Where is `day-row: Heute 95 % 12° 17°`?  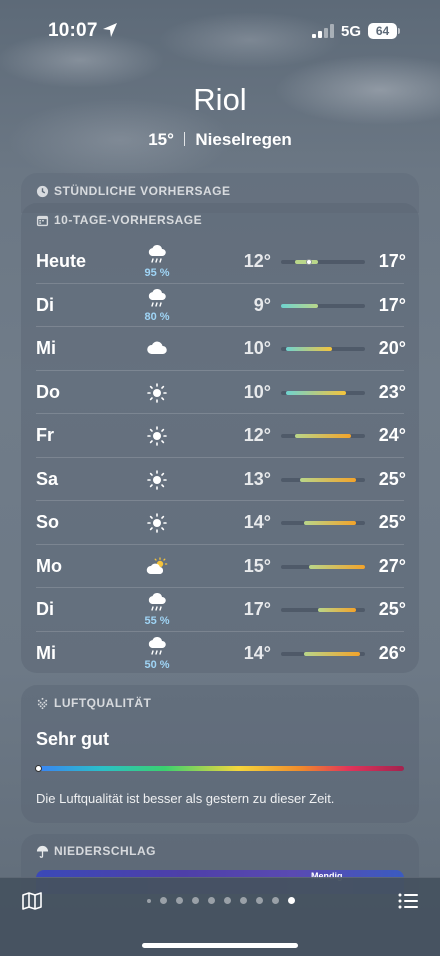 day-row: Heute 95 % 12° 17° is located at coordinates (221, 262).